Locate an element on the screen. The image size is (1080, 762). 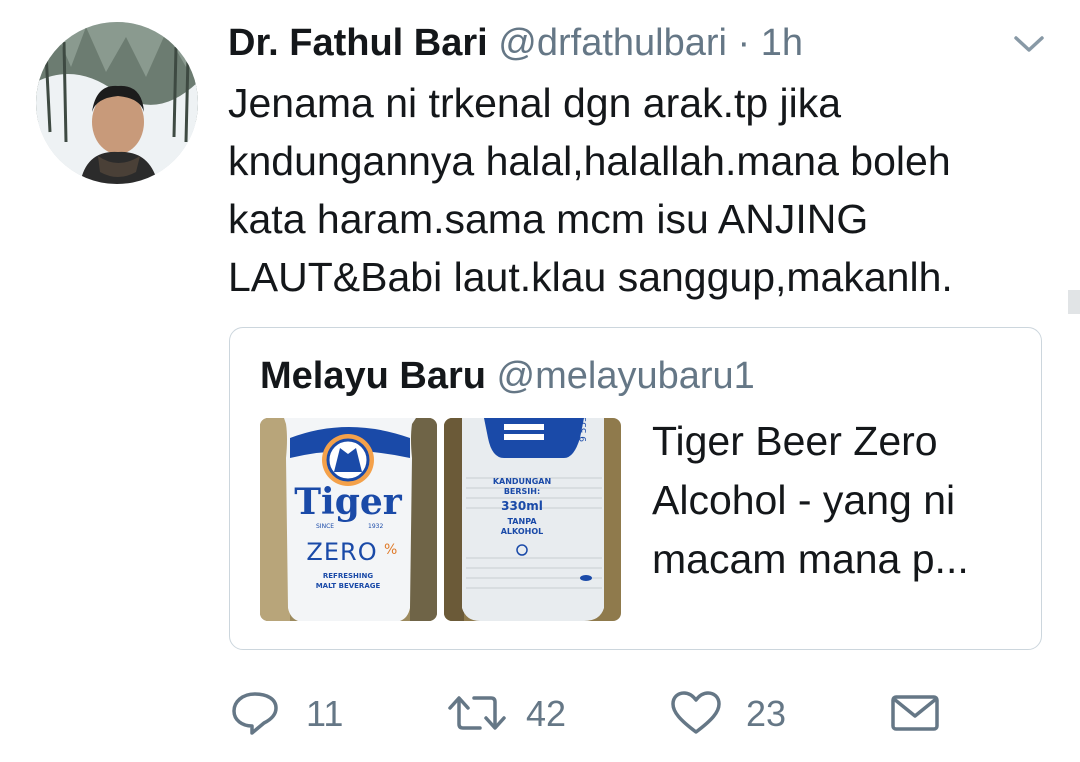
chevron-down-icon is located at coordinates (1029, 44).